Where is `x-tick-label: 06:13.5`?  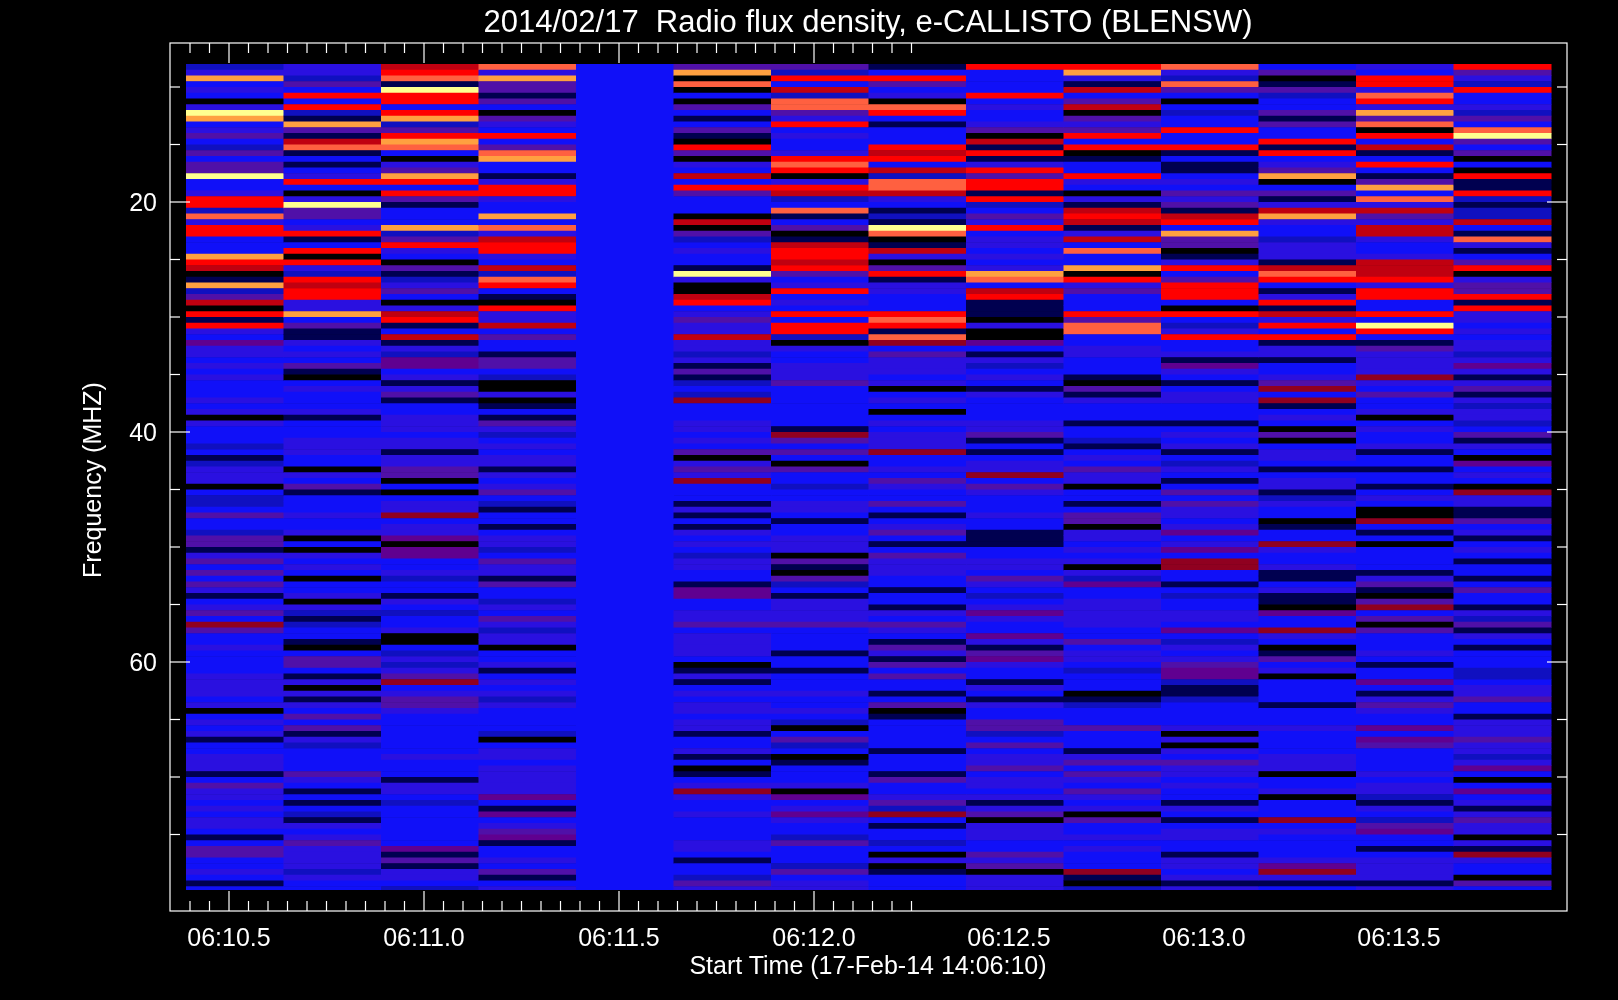 x-tick-label: 06:13.5 is located at coordinates (1399, 937).